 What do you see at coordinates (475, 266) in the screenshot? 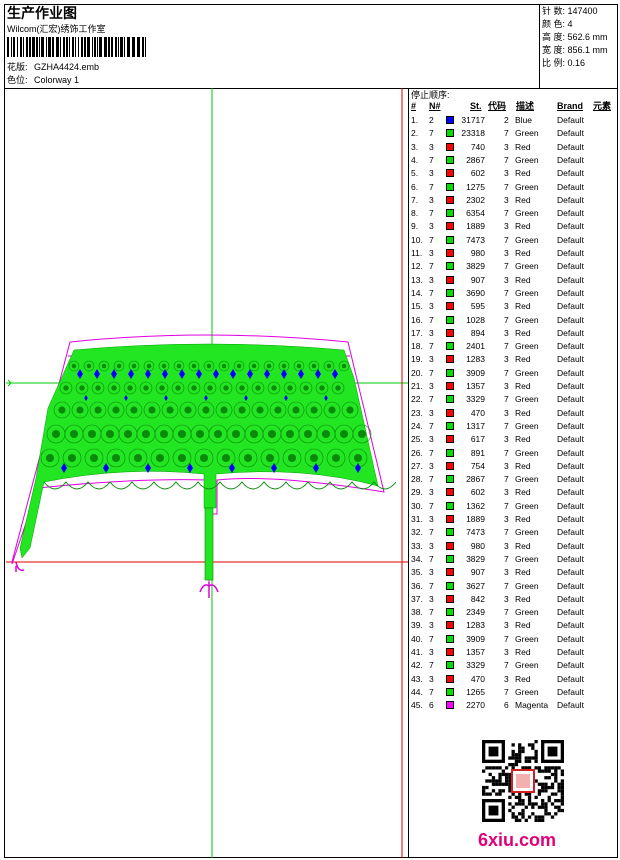
I see `stitch-count: 3829` at bounding box center [475, 266].